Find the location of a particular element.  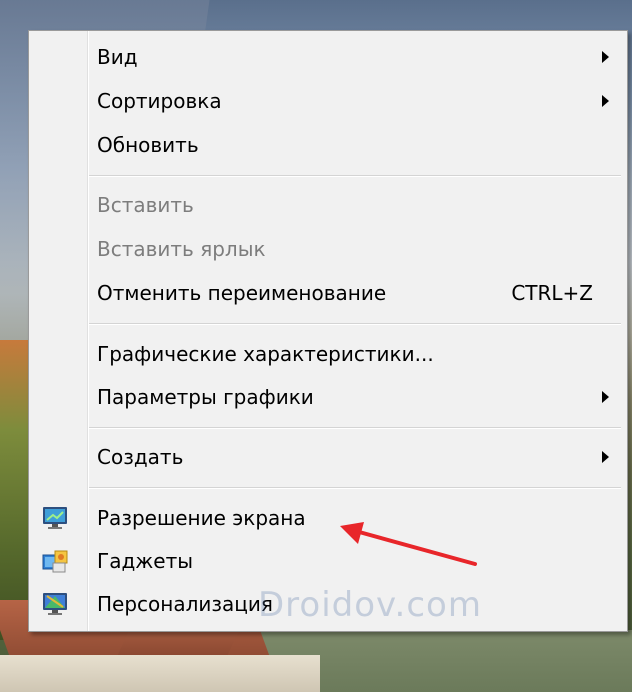

menu-item-label: Параметры графики is located at coordinates (205, 397).